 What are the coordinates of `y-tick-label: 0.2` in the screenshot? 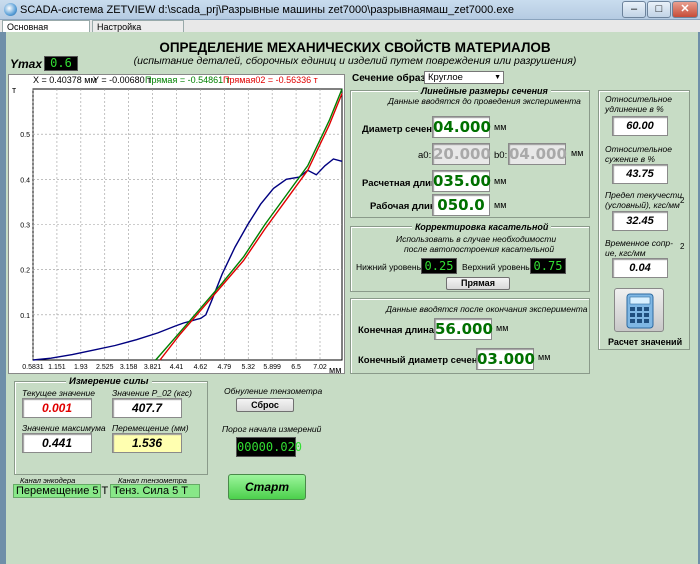 It's located at (25, 271).